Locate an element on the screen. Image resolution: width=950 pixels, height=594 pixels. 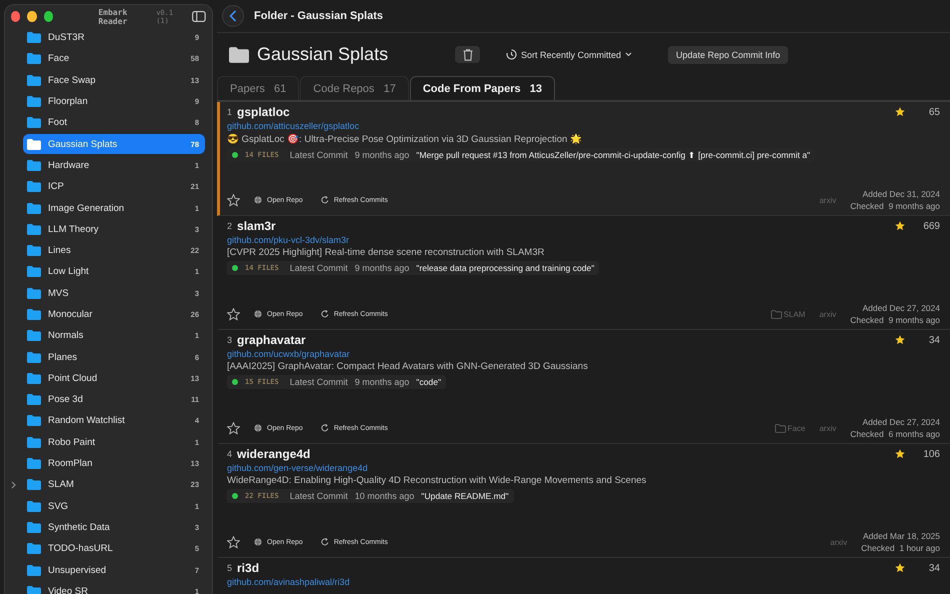
folder-title: Gaussian Splats is located at coordinates (323, 54).